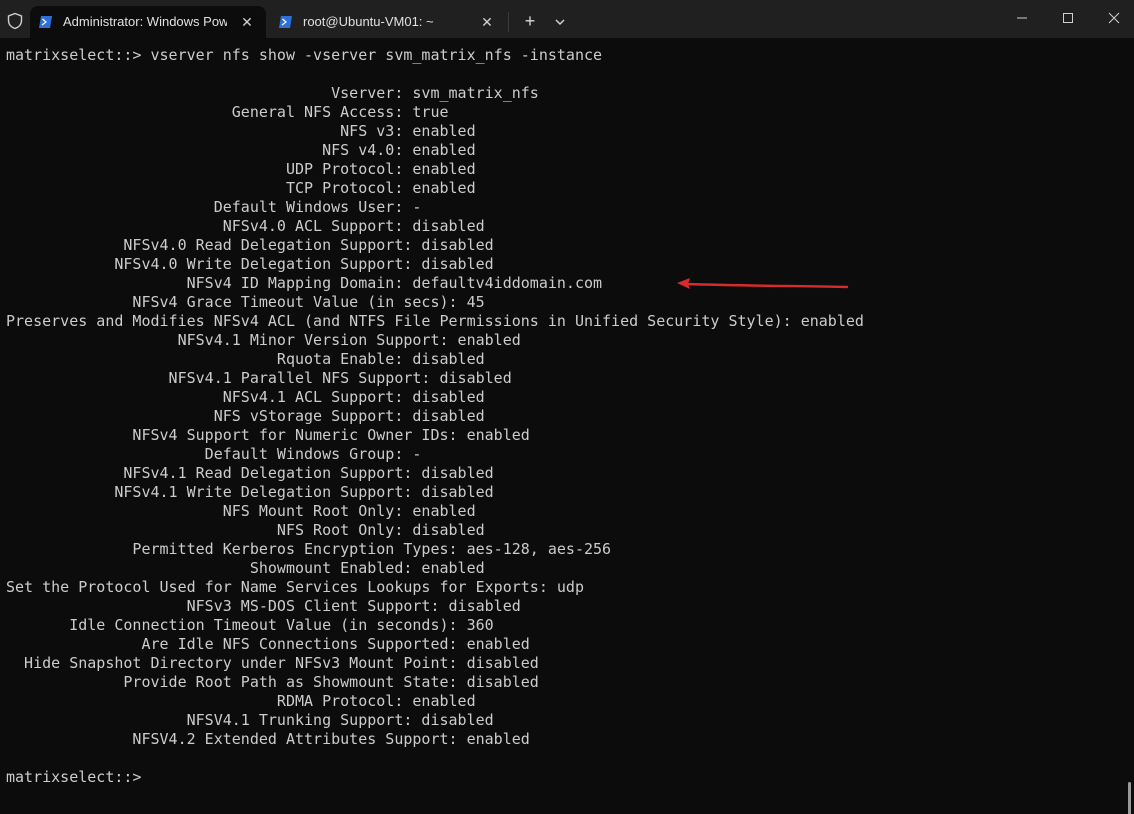 The height and width of the screenshot is (814, 1134). What do you see at coordinates (263, 606) in the screenshot?
I see `output-line: NFSv3 MS-DOS Client Support: disabled` at bounding box center [263, 606].